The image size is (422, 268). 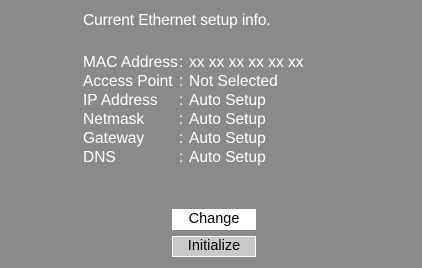 What do you see at coordinates (99, 157) in the screenshot?
I see `info-label: DNS` at bounding box center [99, 157].